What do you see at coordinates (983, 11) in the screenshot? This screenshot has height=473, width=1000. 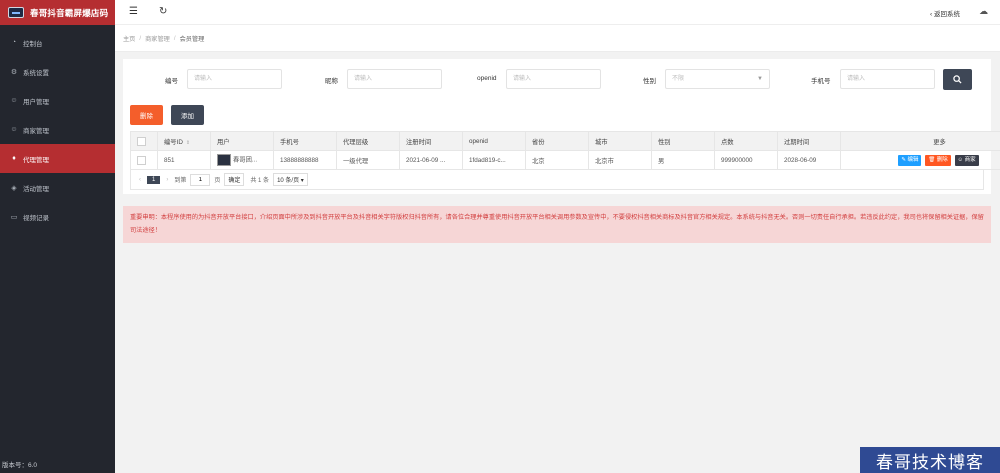 I see `theme-icon: ☁` at bounding box center [983, 11].